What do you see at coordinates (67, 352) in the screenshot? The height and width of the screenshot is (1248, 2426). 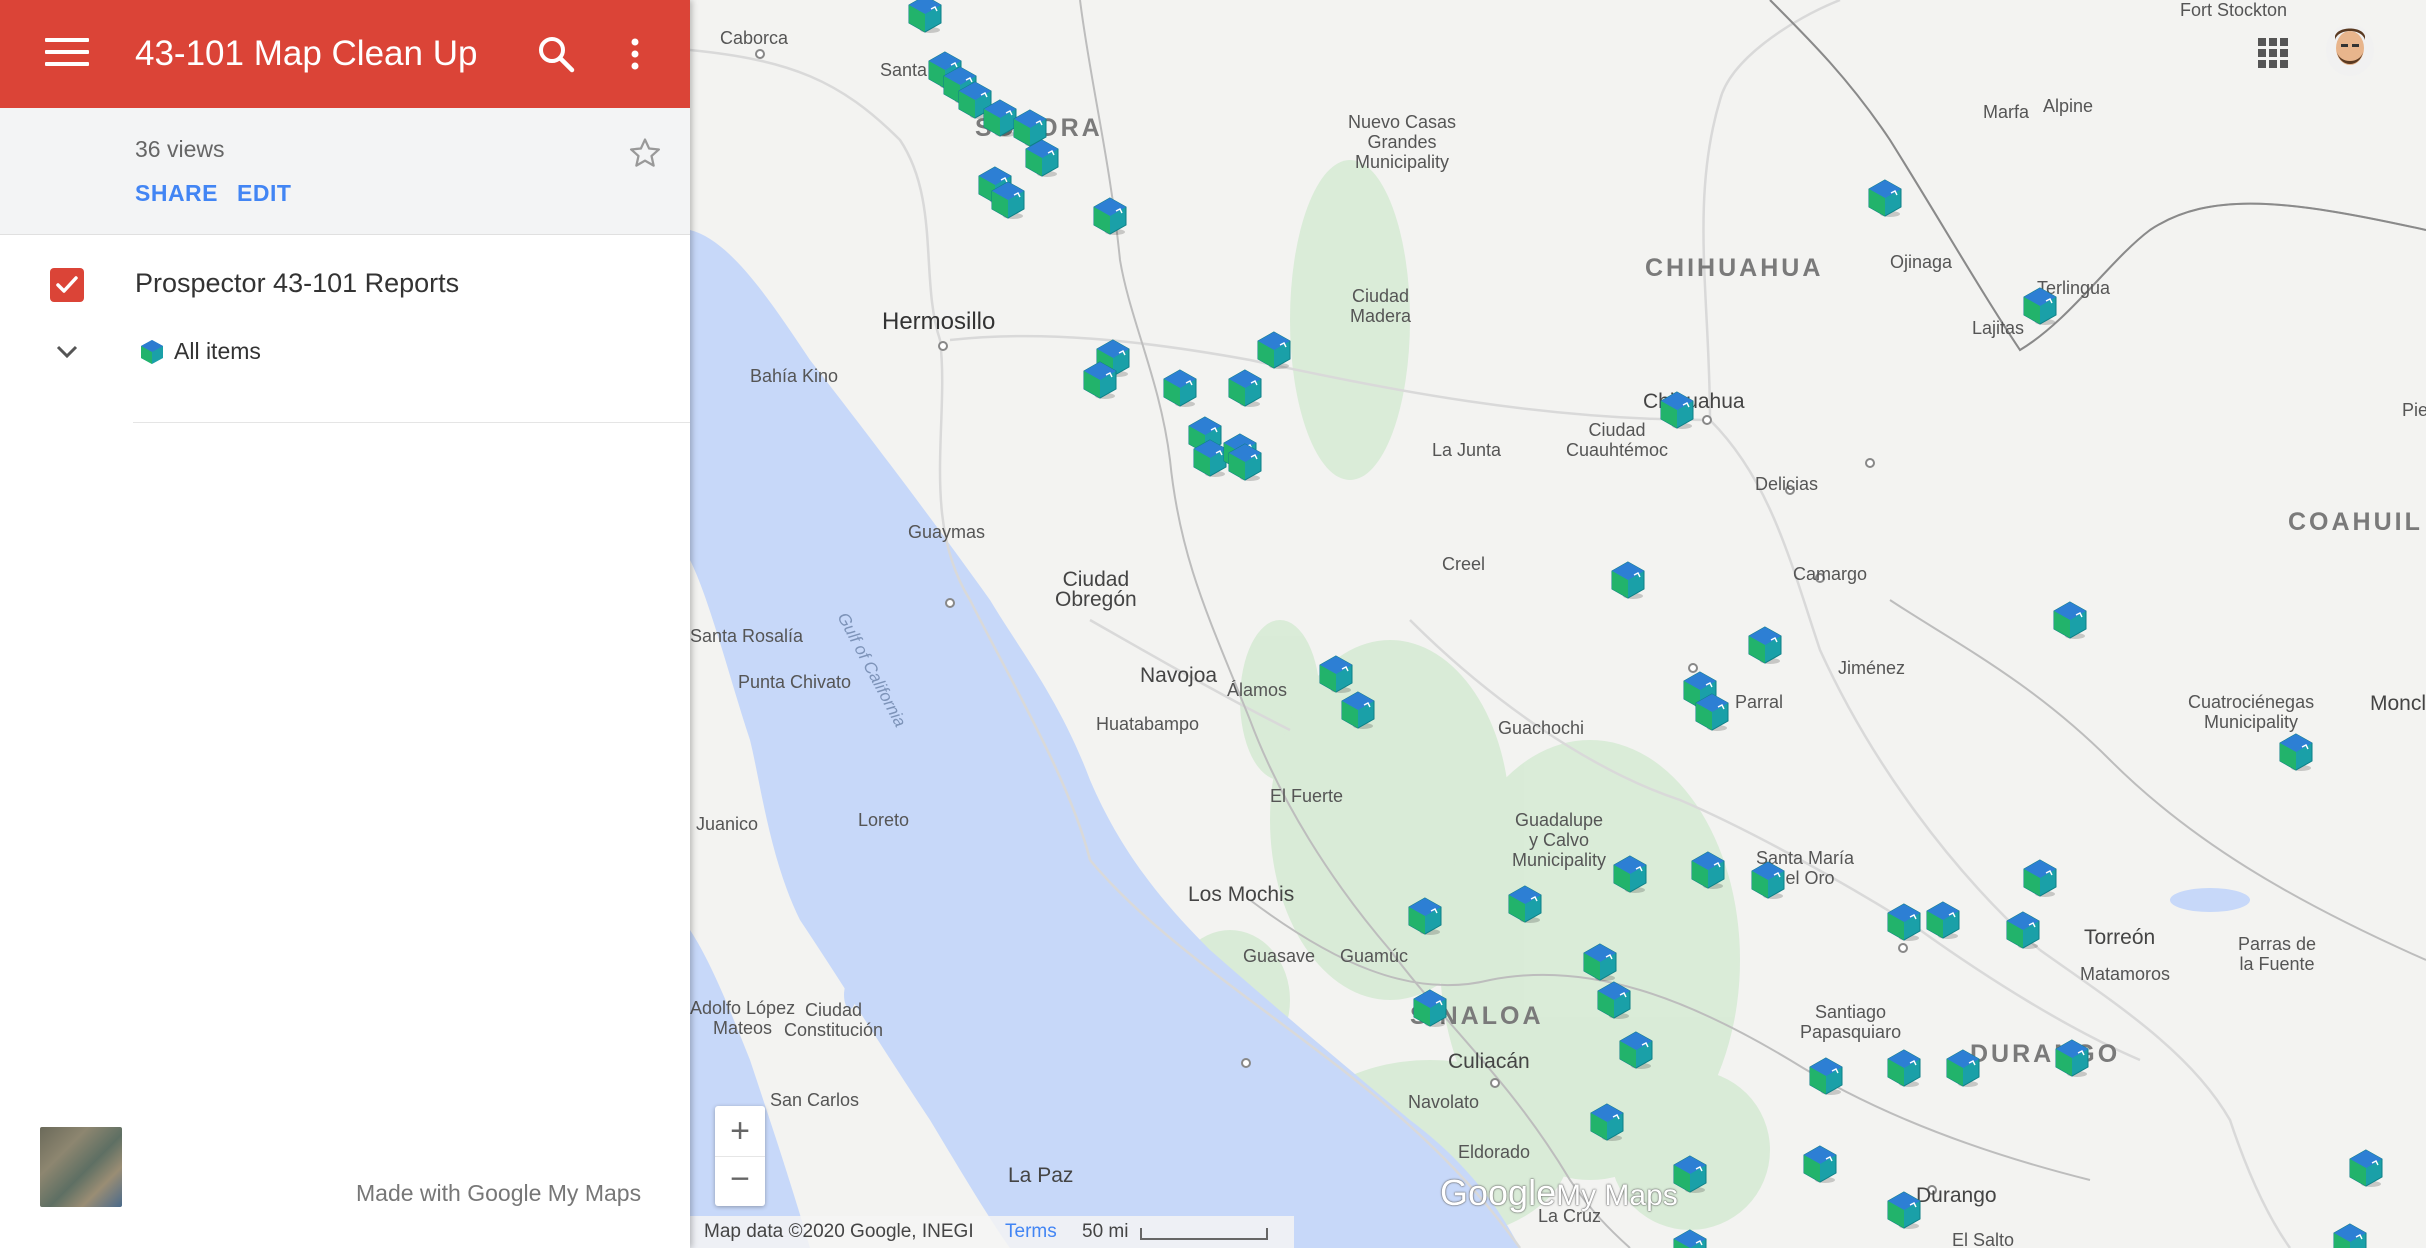 I see `chevron-down-icon` at bounding box center [67, 352].